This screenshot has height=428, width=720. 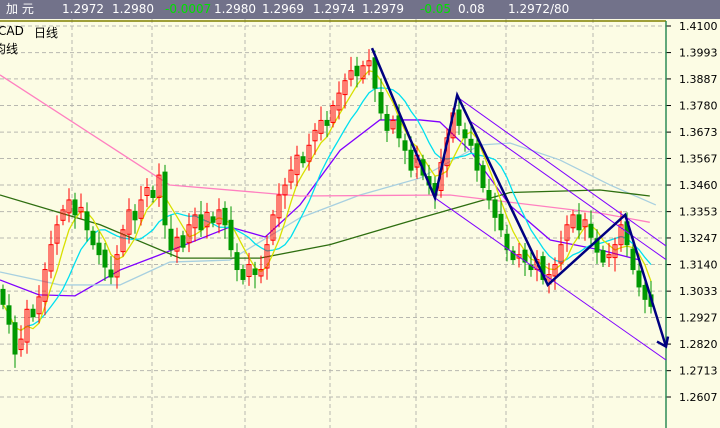 I want to click on y-tick-label: 1.2713, so click(x=698, y=371).